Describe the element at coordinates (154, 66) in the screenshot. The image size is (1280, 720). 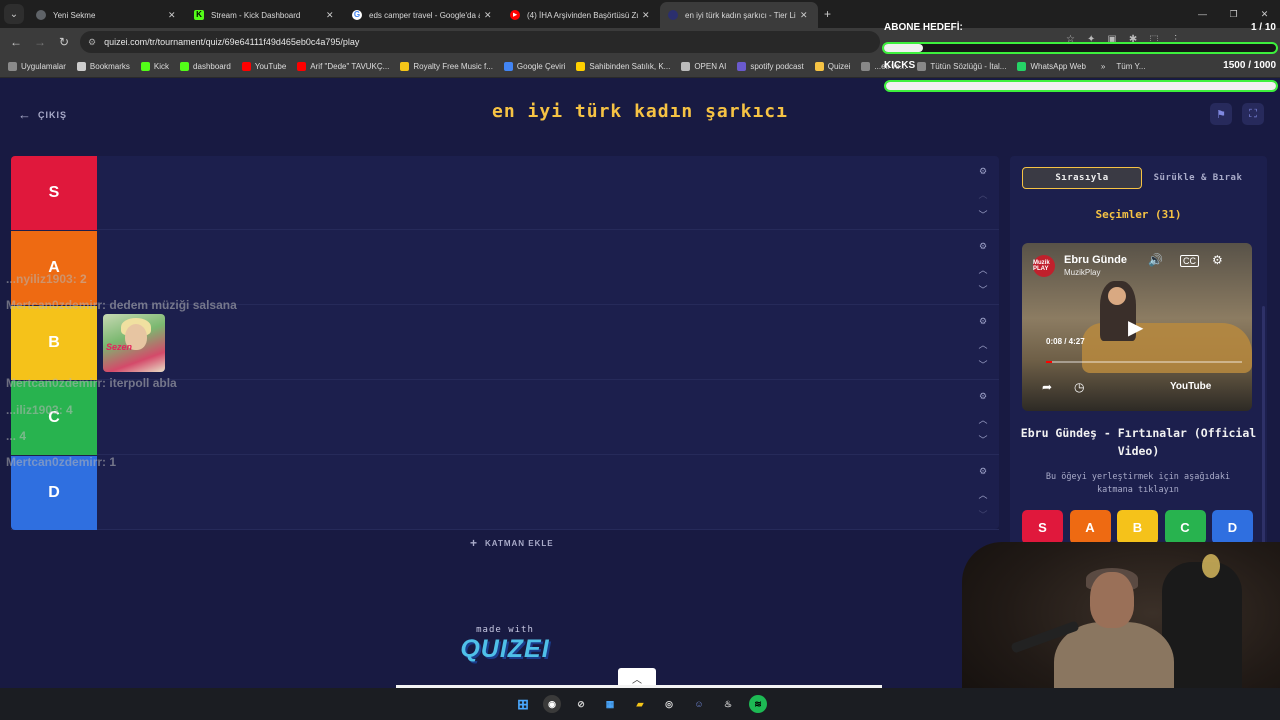
I see `bookmark-item: Kick` at that location.